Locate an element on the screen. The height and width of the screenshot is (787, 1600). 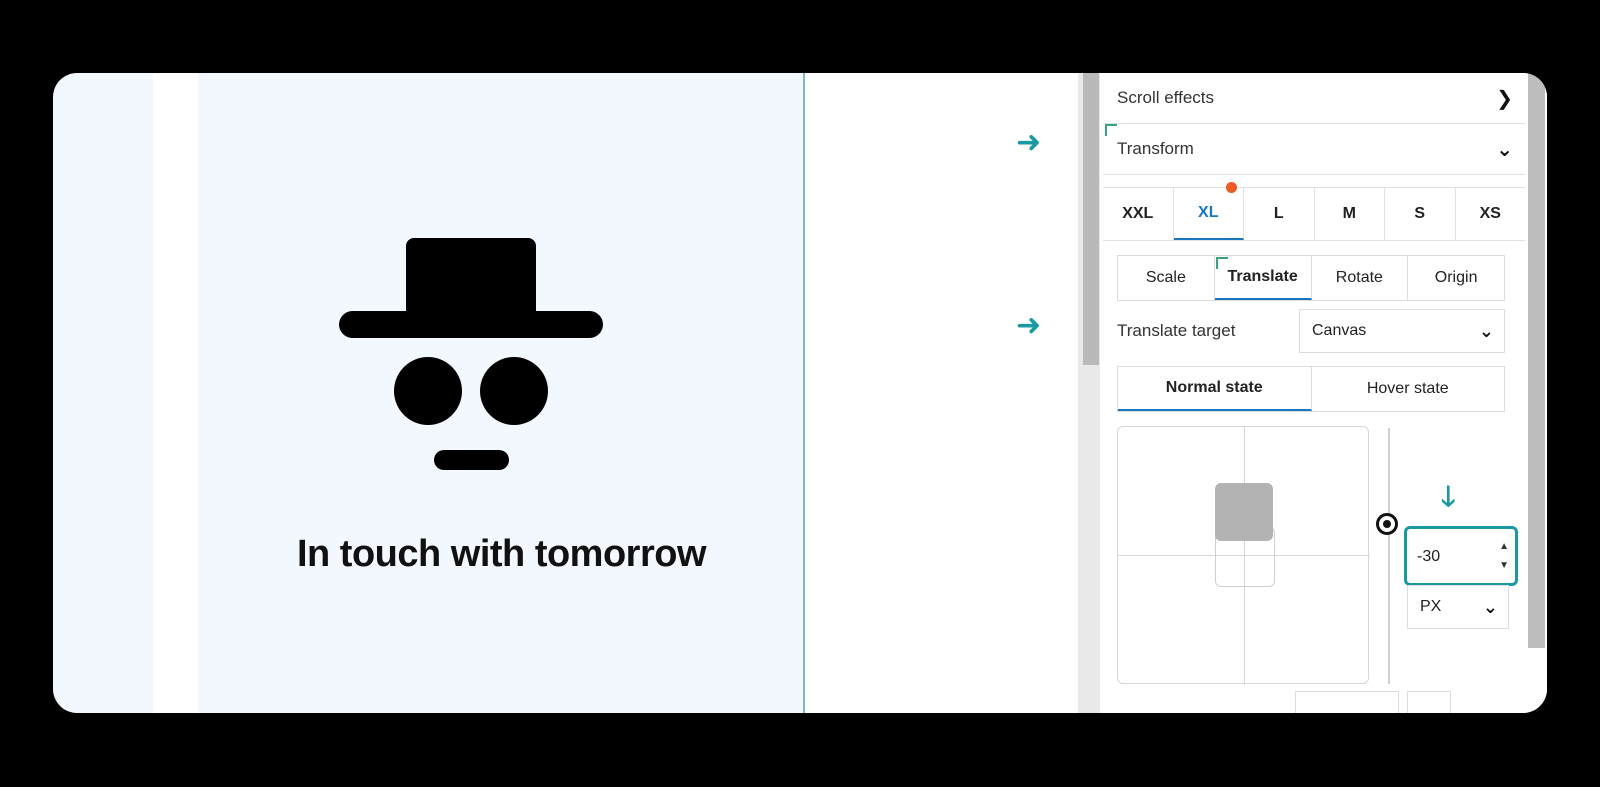
state-tabs: Normal state Hover state is located at coordinates (1311, 389).